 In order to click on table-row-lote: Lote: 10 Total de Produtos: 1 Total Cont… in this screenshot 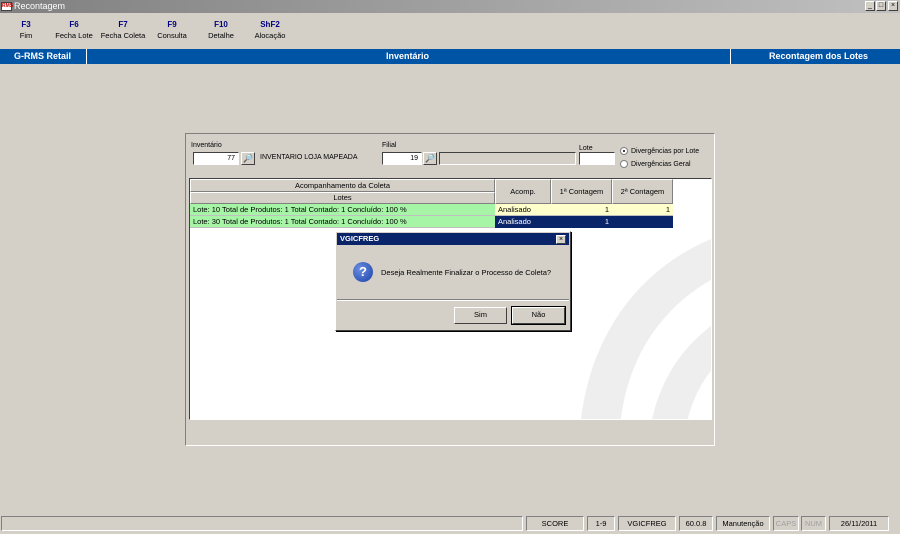, I will do `click(342, 210)`.